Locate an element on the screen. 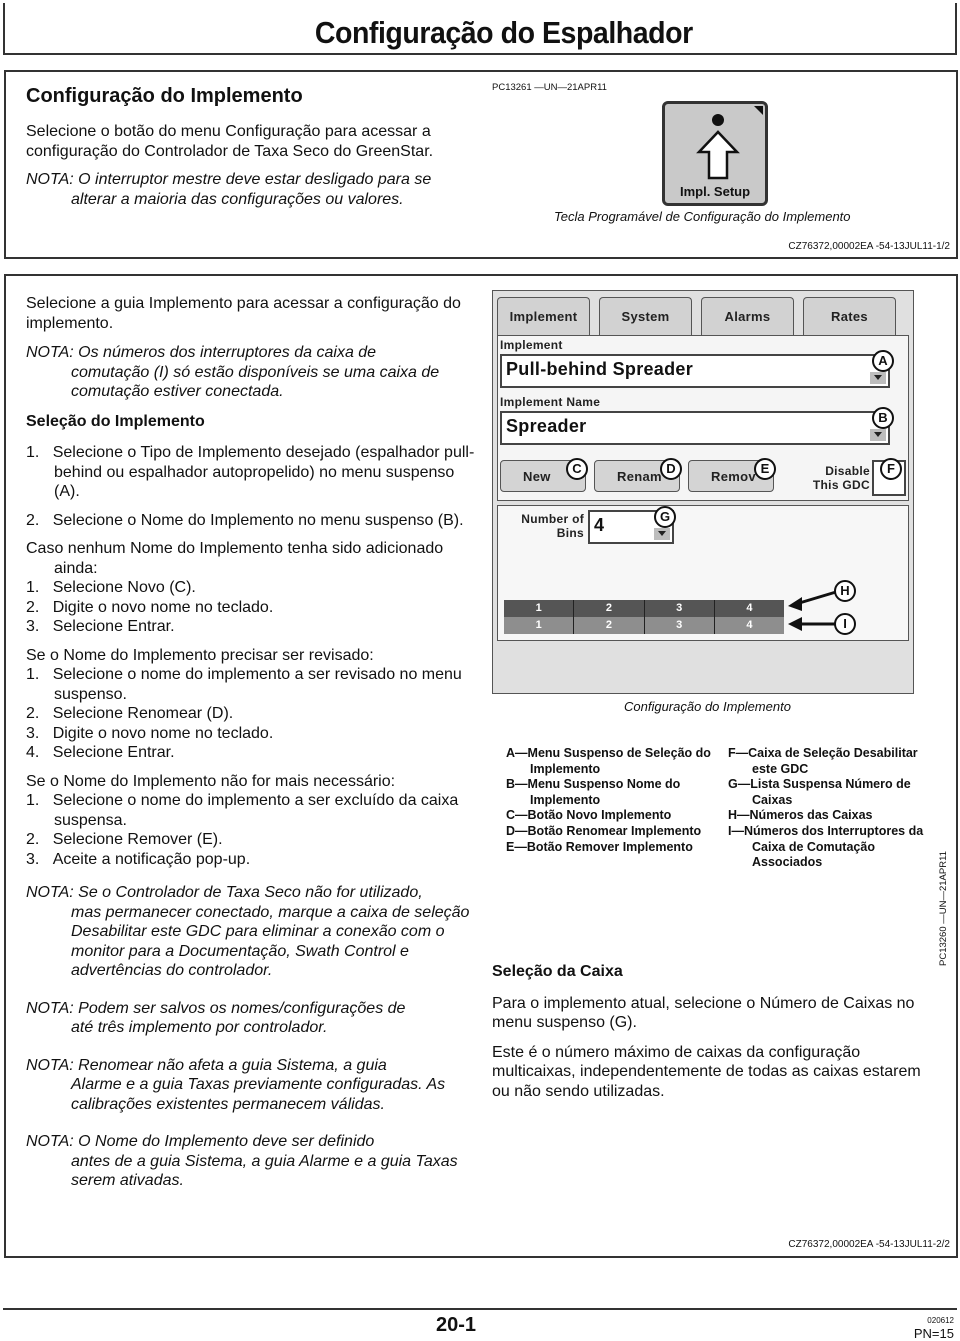 The image size is (960, 1341). callout-h: H is located at coordinates (845, 591).